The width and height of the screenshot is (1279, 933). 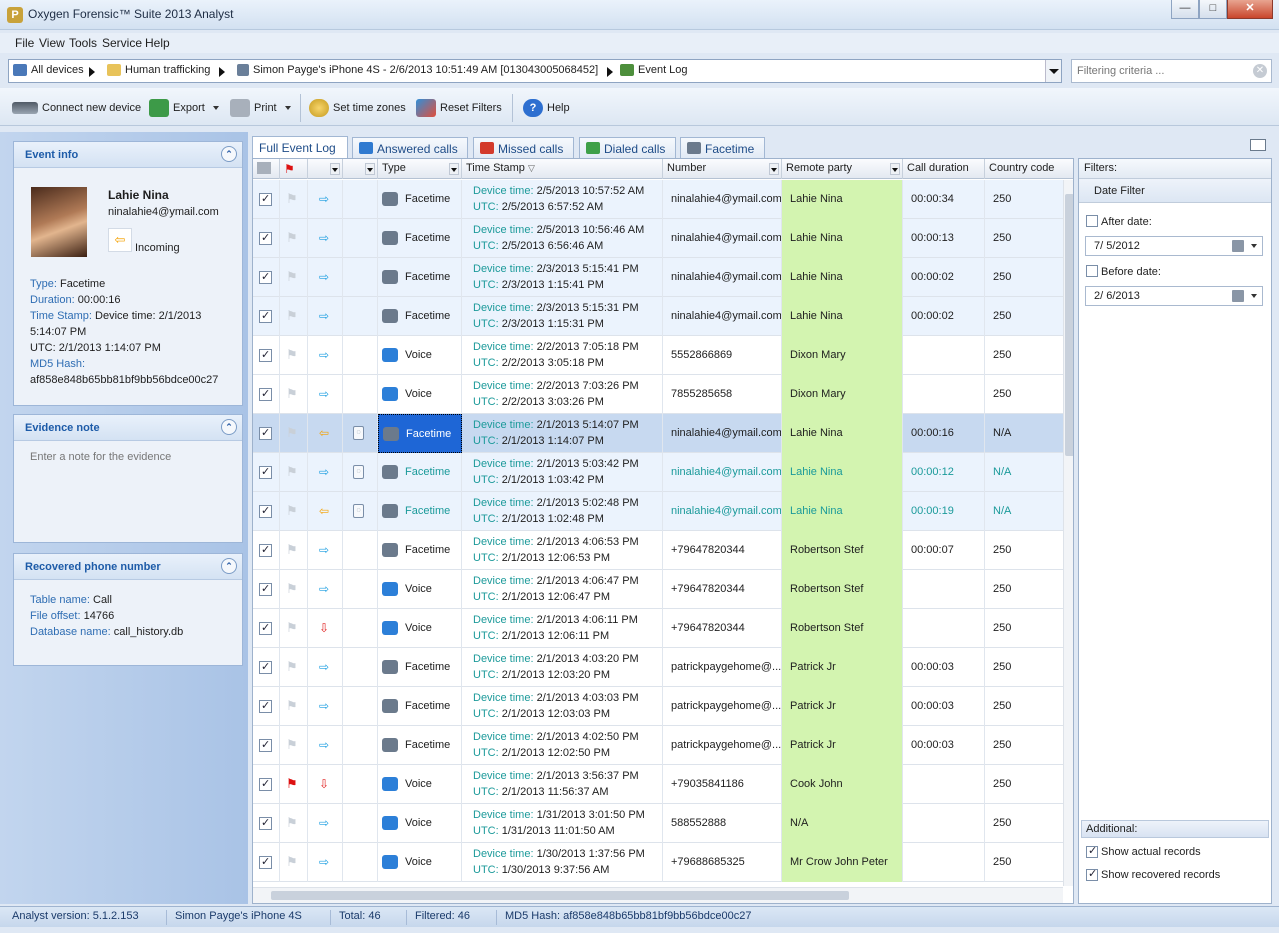 I want to click on export-button: Export, so click(x=184, y=108).